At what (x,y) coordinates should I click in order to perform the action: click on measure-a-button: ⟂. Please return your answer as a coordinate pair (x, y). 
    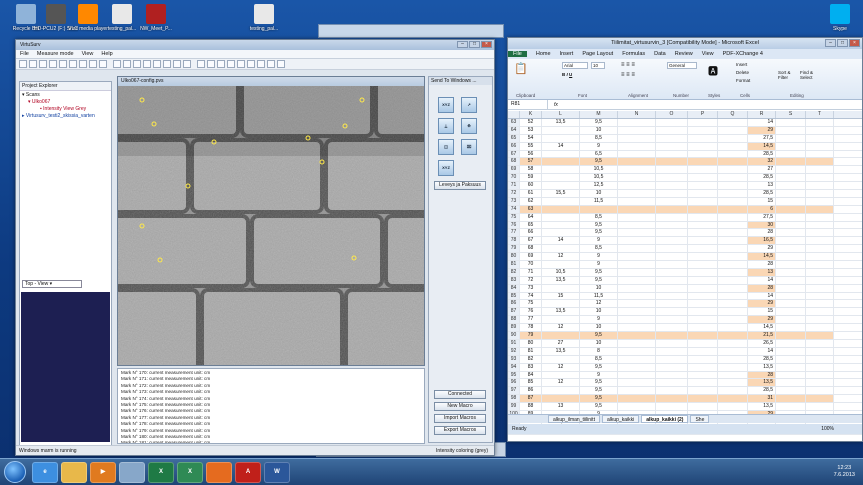
    Looking at the image, I should click on (446, 126).